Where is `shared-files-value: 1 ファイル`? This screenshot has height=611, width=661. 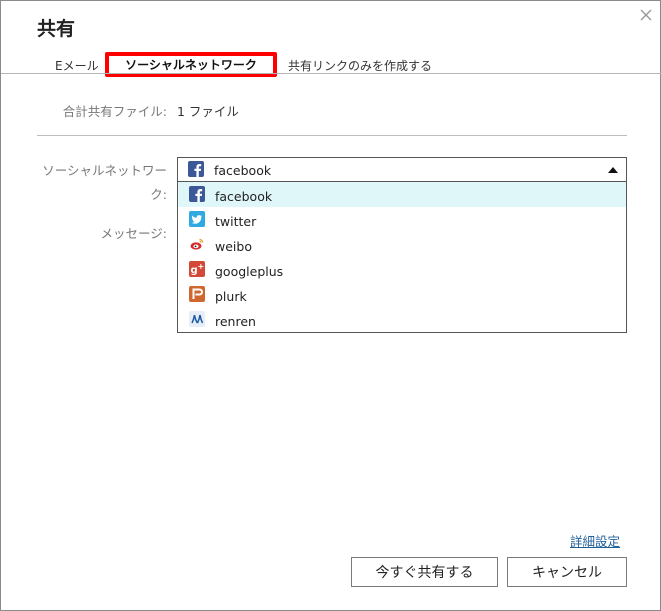 shared-files-value: 1 ファイル is located at coordinates (208, 111).